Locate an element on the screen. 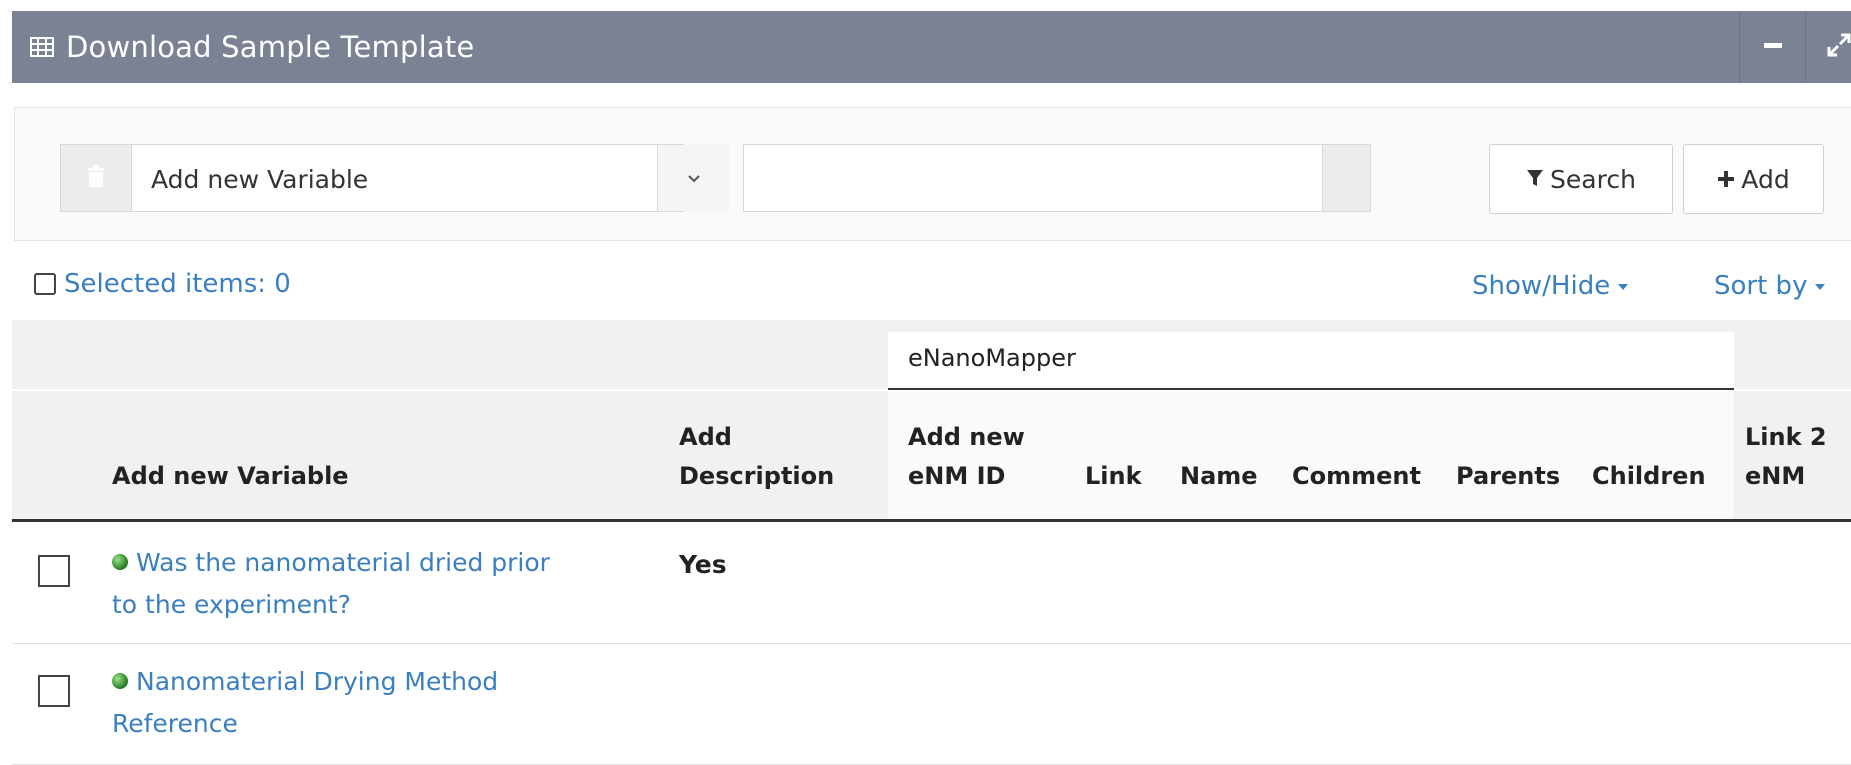  select-dropdown-toggle is located at coordinates (693, 178).